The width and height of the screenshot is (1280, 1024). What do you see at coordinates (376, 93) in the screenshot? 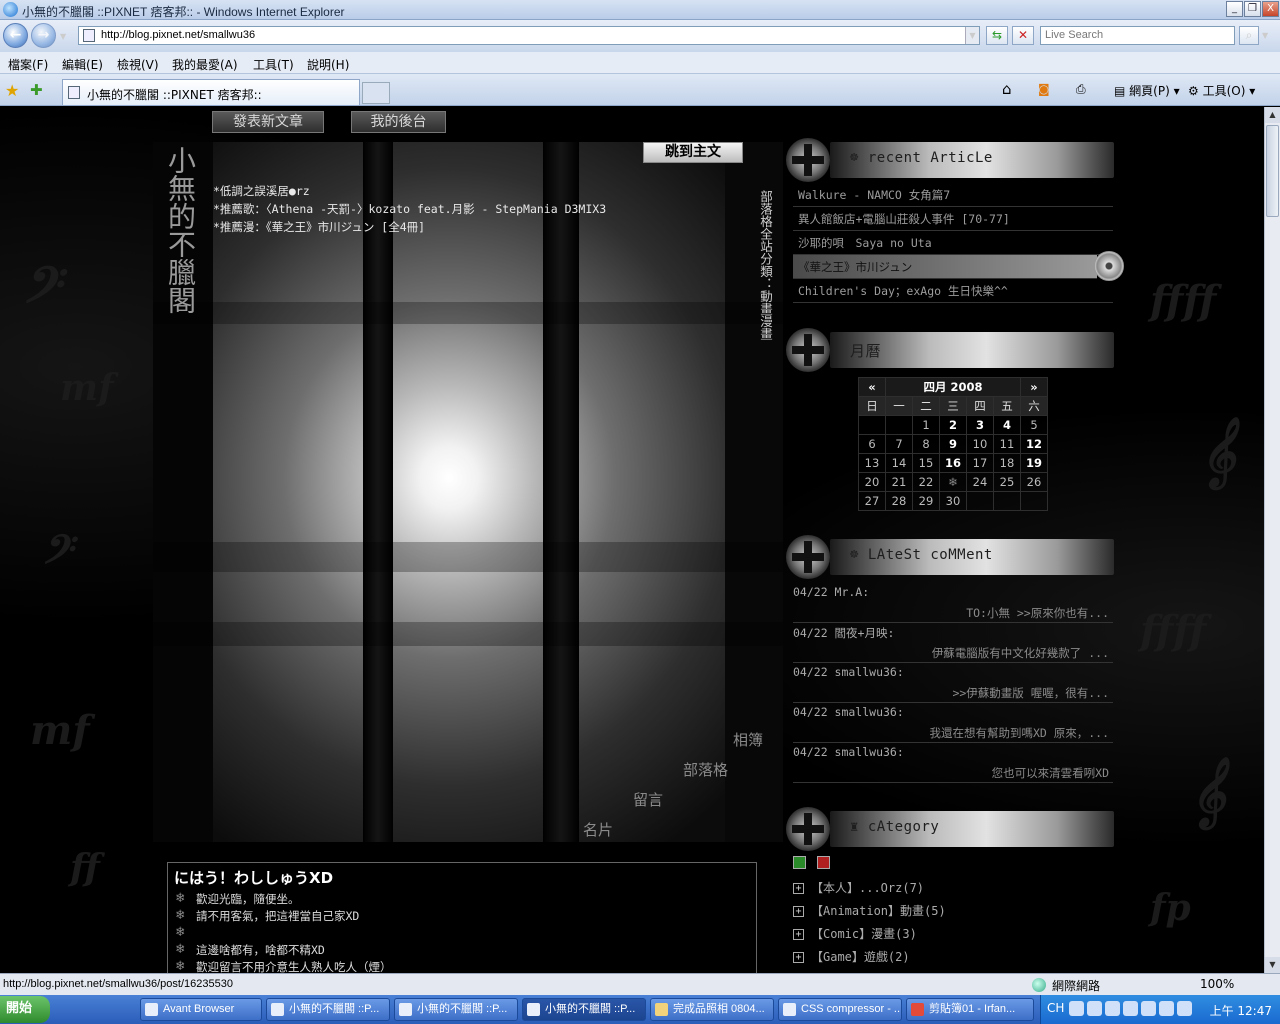
I see `new-tab-button` at bounding box center [376, 93].